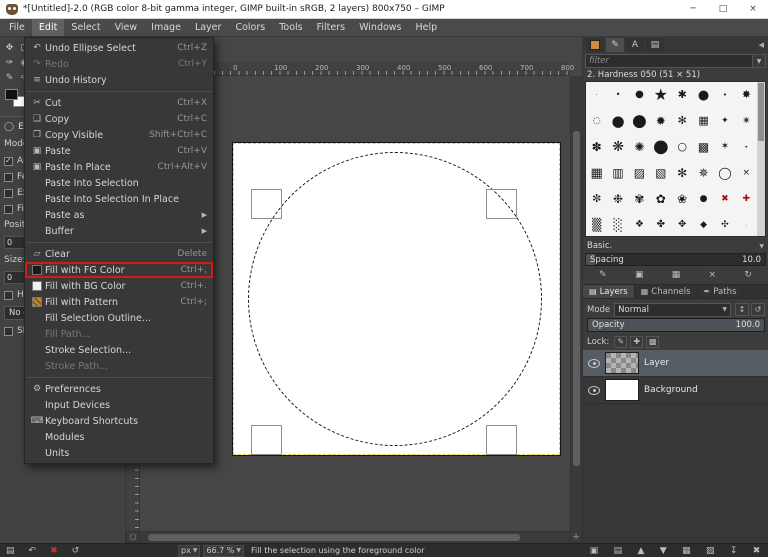 This screenshot has width=768, height=557. I want to click on brush-item: ✾, so click(639, 199).